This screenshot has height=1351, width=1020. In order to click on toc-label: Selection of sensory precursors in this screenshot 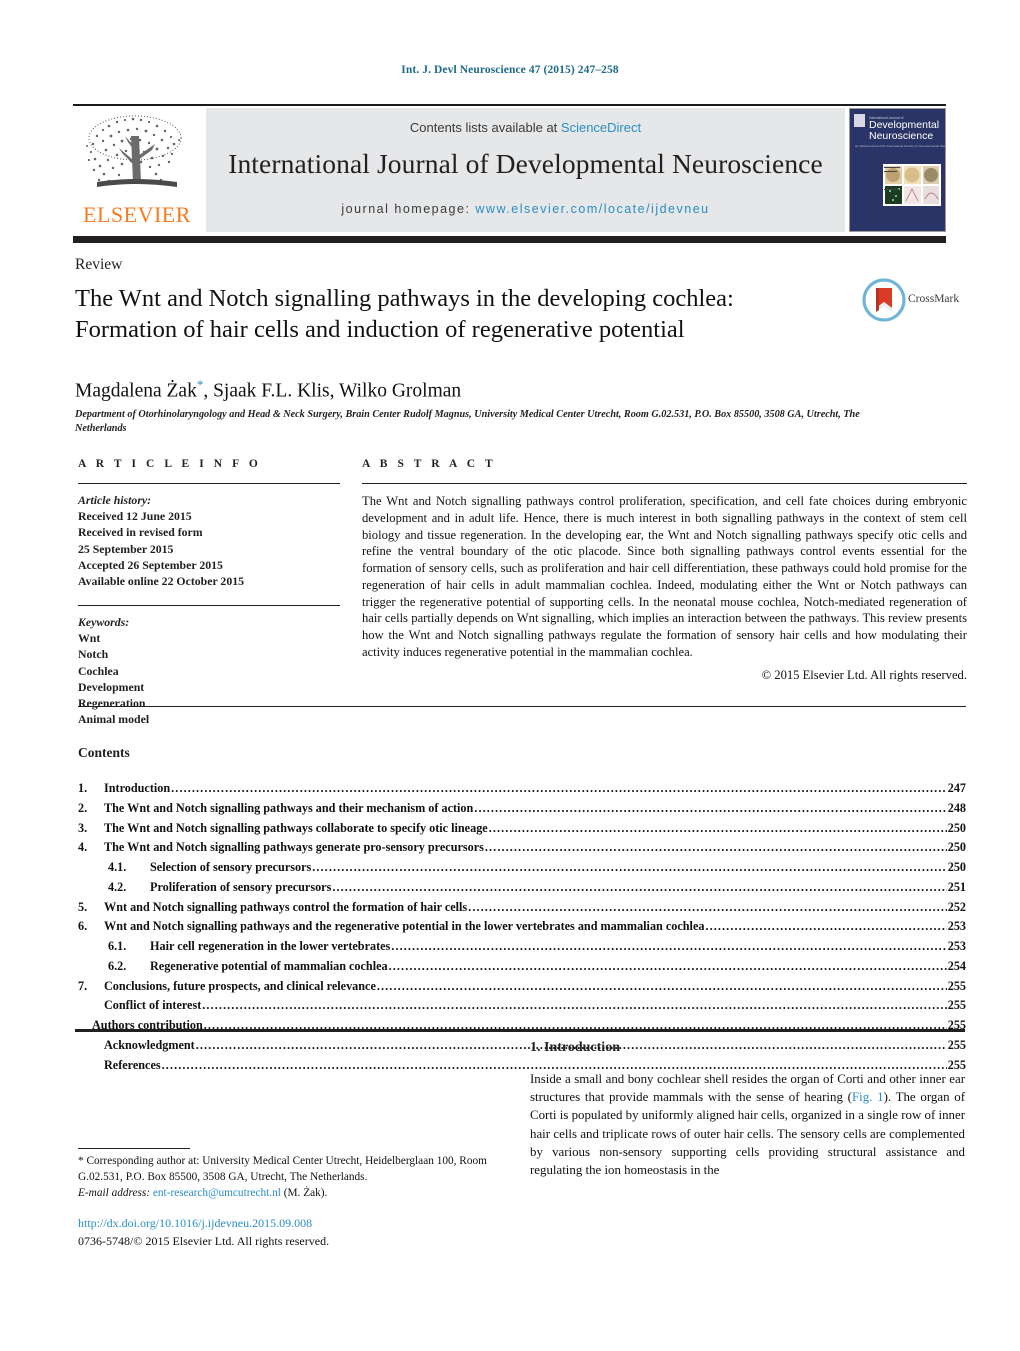, I will do `click(231, 867)`.